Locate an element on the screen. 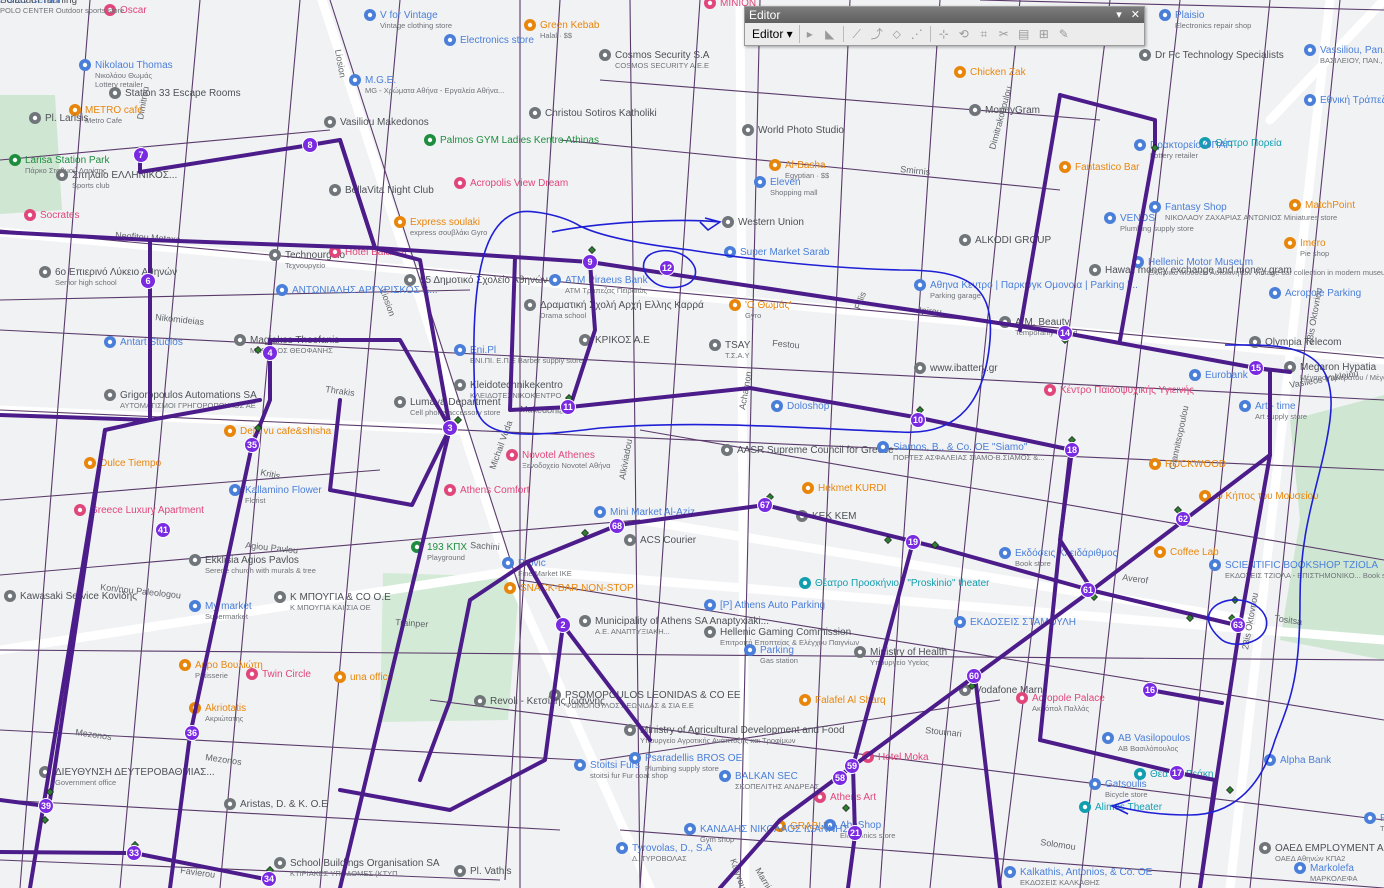  route-node: 16 is located at coordinates (1150, 690).